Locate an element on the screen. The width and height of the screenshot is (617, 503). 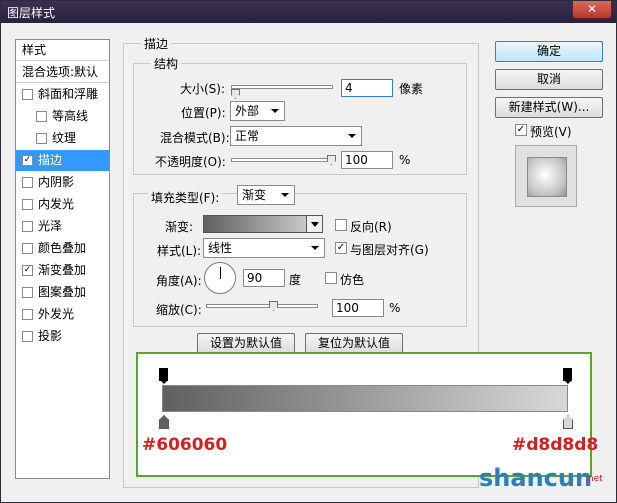
watermark-net: .net is located at coordinates (594, 479).